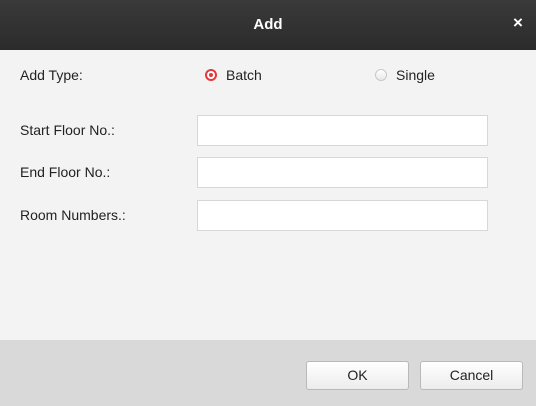  I want to click on radio-checked-icon, so click(211, 75).